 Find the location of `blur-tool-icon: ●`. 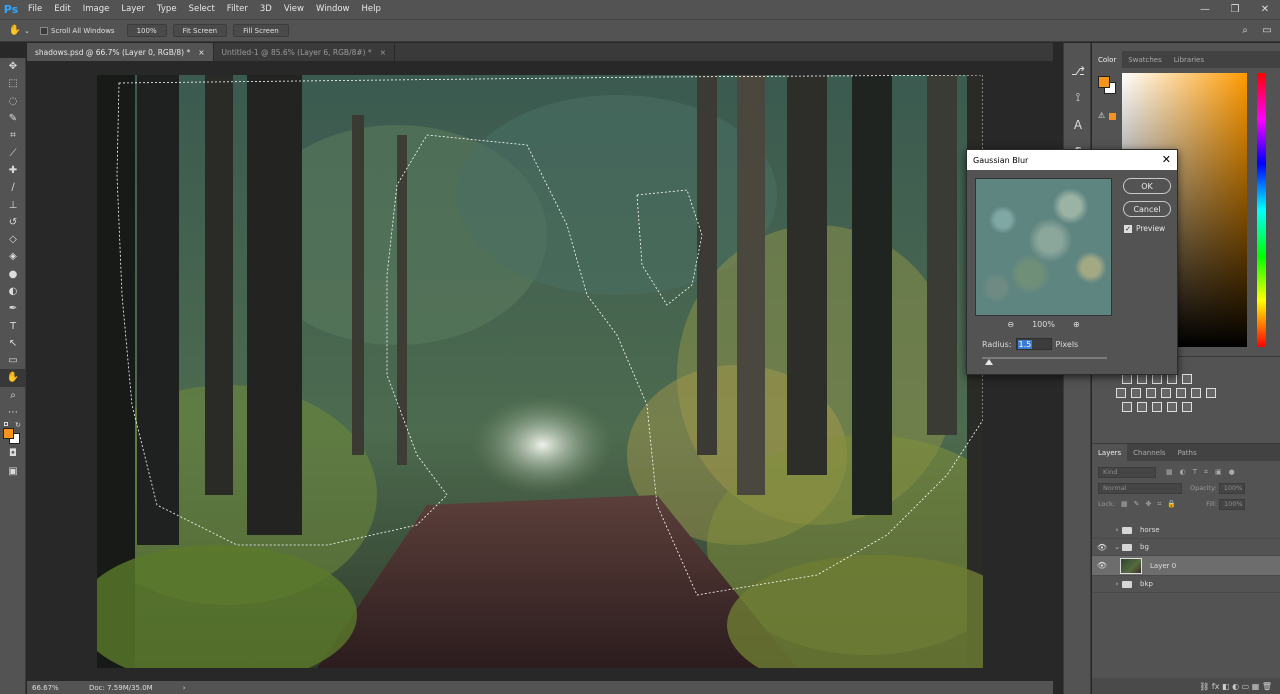

blur-tool-icon: ● is located at coordinates (13, 274).